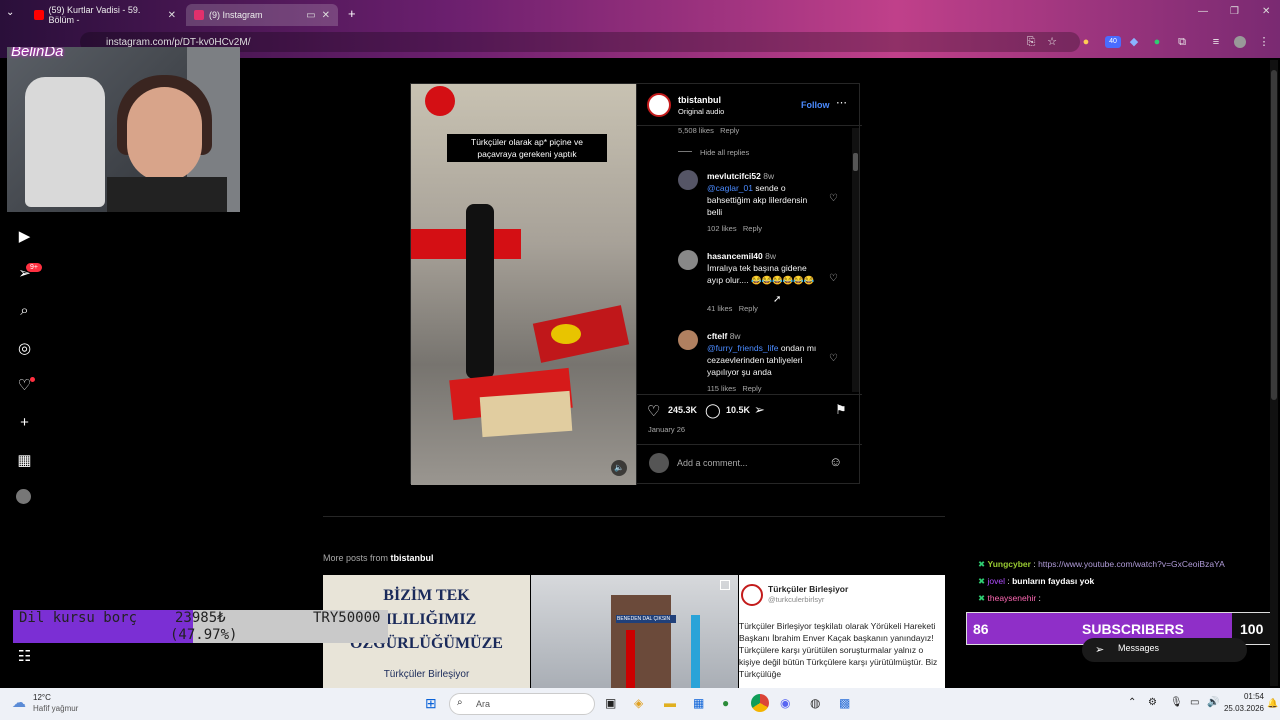 The width and height of the screenshot is (1280, 720). I want to click on start-icon: ⊞, so click(431, 703).